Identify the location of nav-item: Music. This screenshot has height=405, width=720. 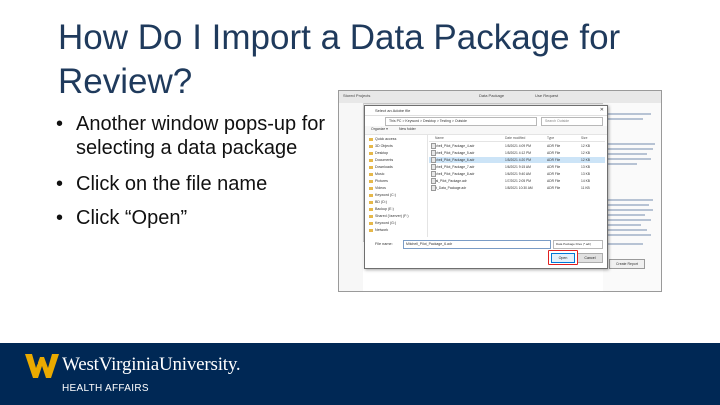
(376, 174).